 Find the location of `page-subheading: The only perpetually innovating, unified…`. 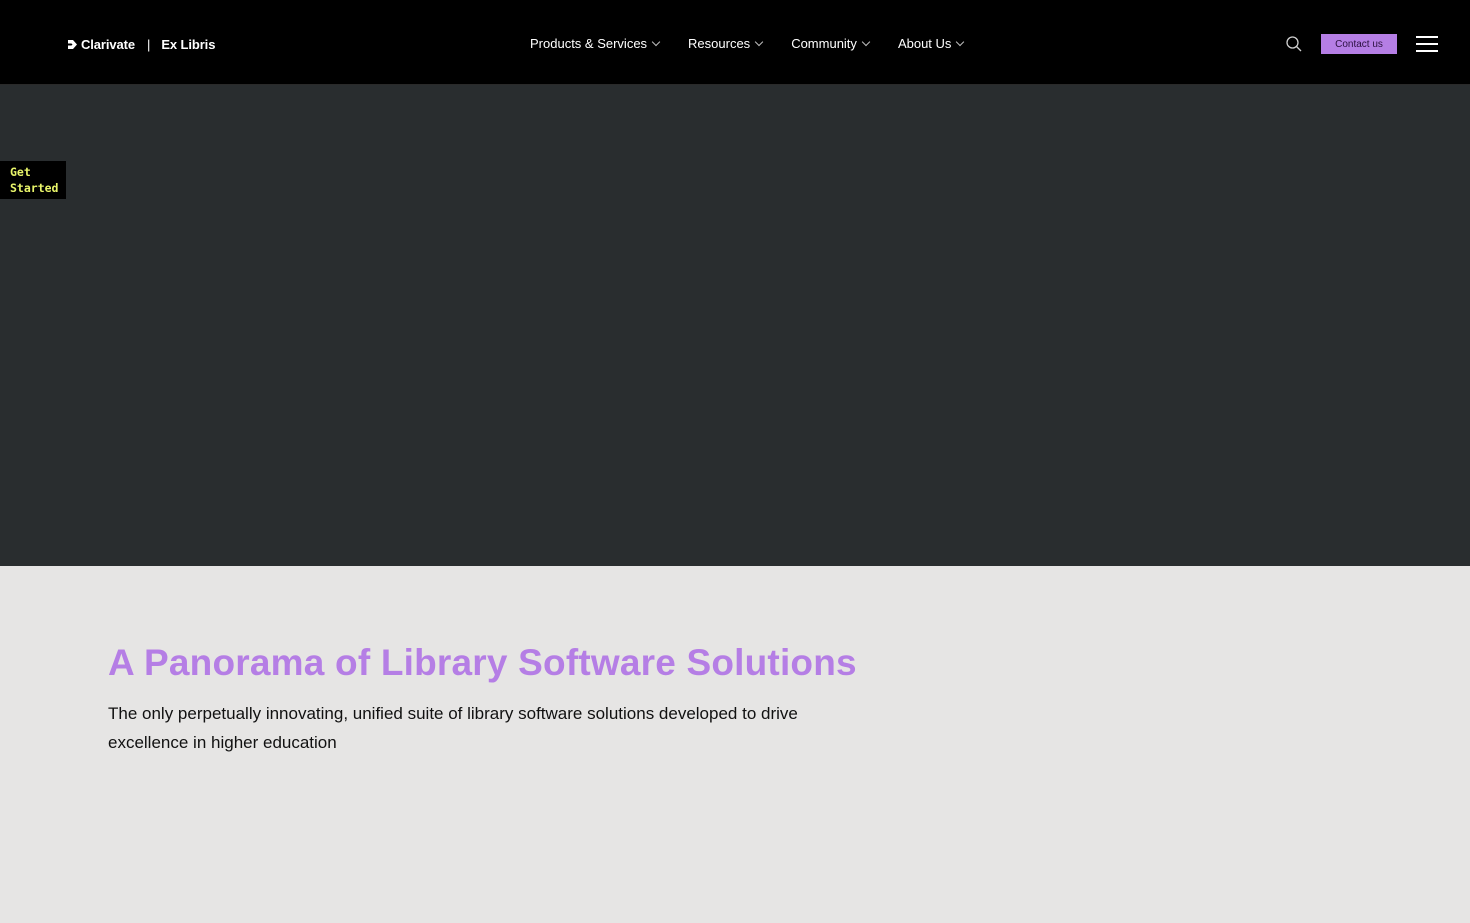

page-subheading: The only perpetually innovating, unified… is located at coordinates (453, 728).